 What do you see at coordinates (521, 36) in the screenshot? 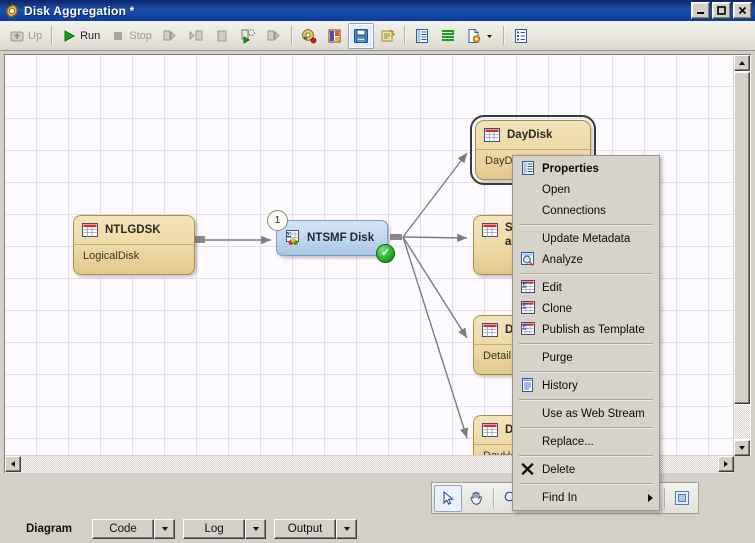
I see `list-view-button` at bounding box center [521, 36].